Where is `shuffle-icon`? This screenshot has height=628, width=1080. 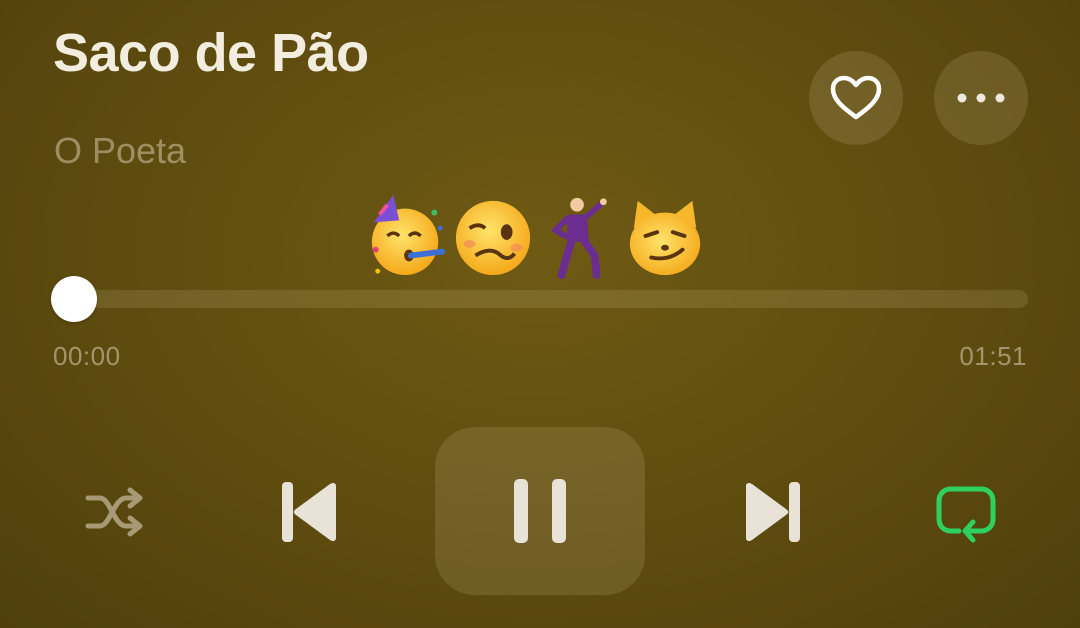 shuffle-icon is located at coordinates (114, 512).